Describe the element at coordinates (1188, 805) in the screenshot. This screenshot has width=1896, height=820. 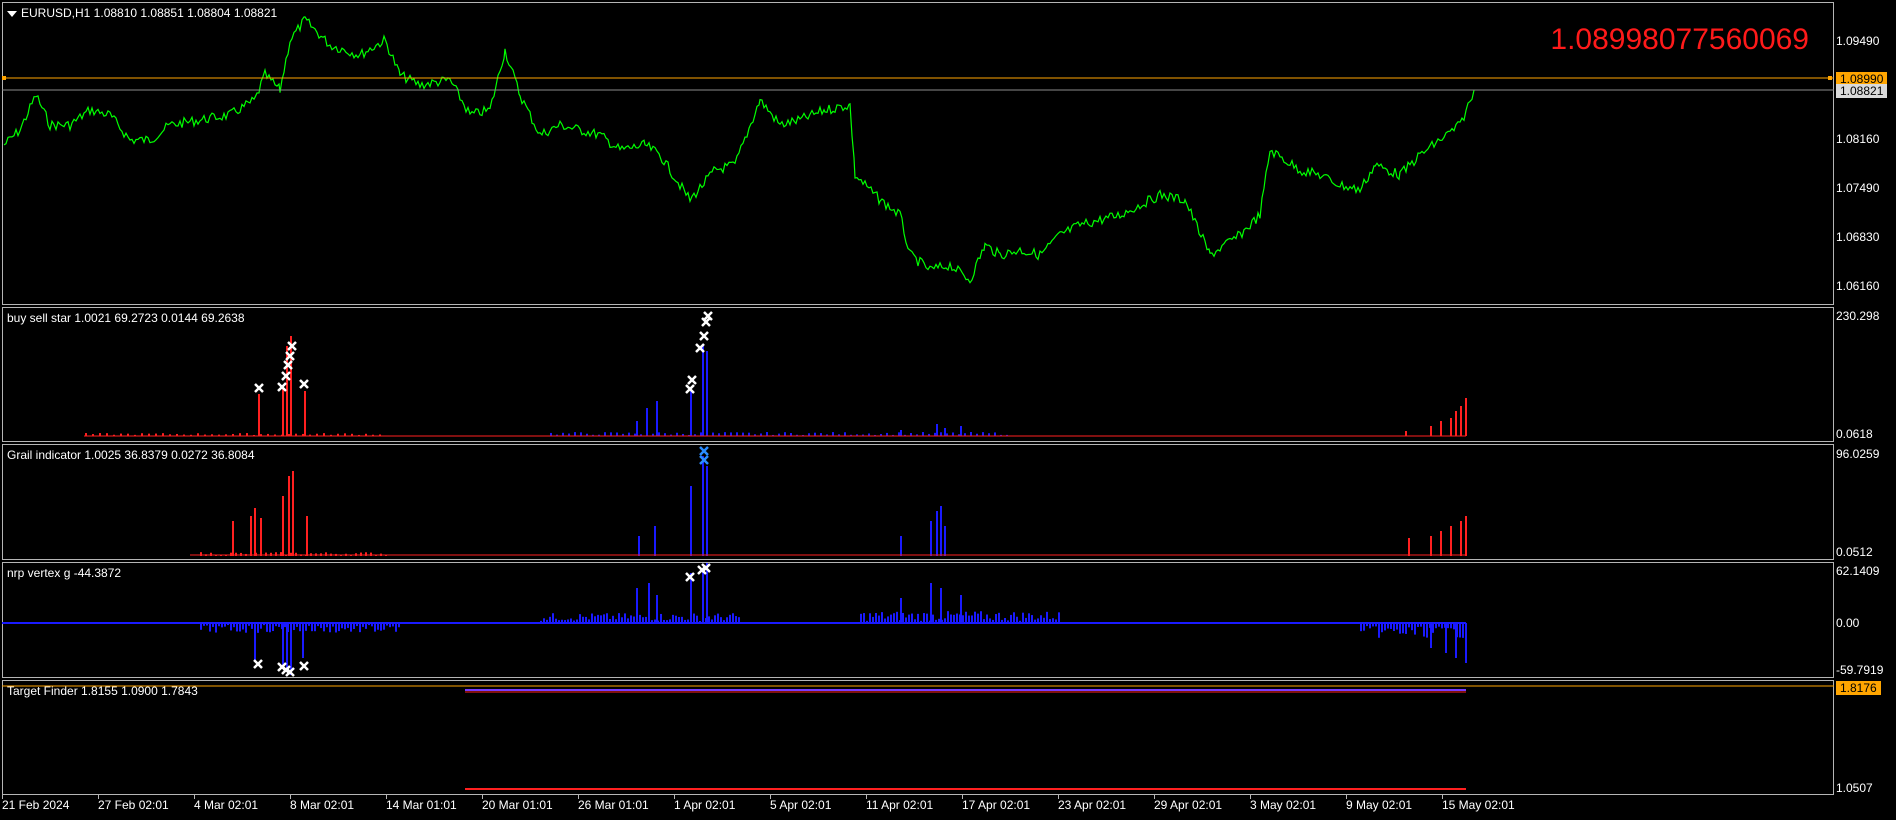
I see `time-axis-label: 29 Apr 02:01` at that location.